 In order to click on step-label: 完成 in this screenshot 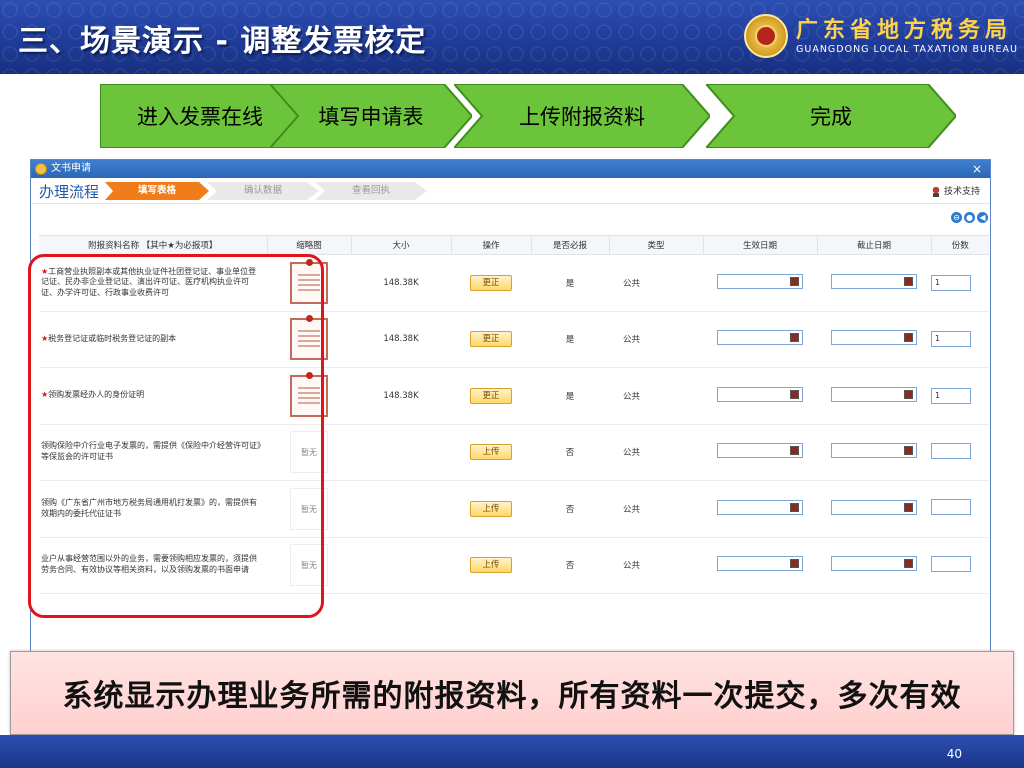, I will do `click(831, 117)`.